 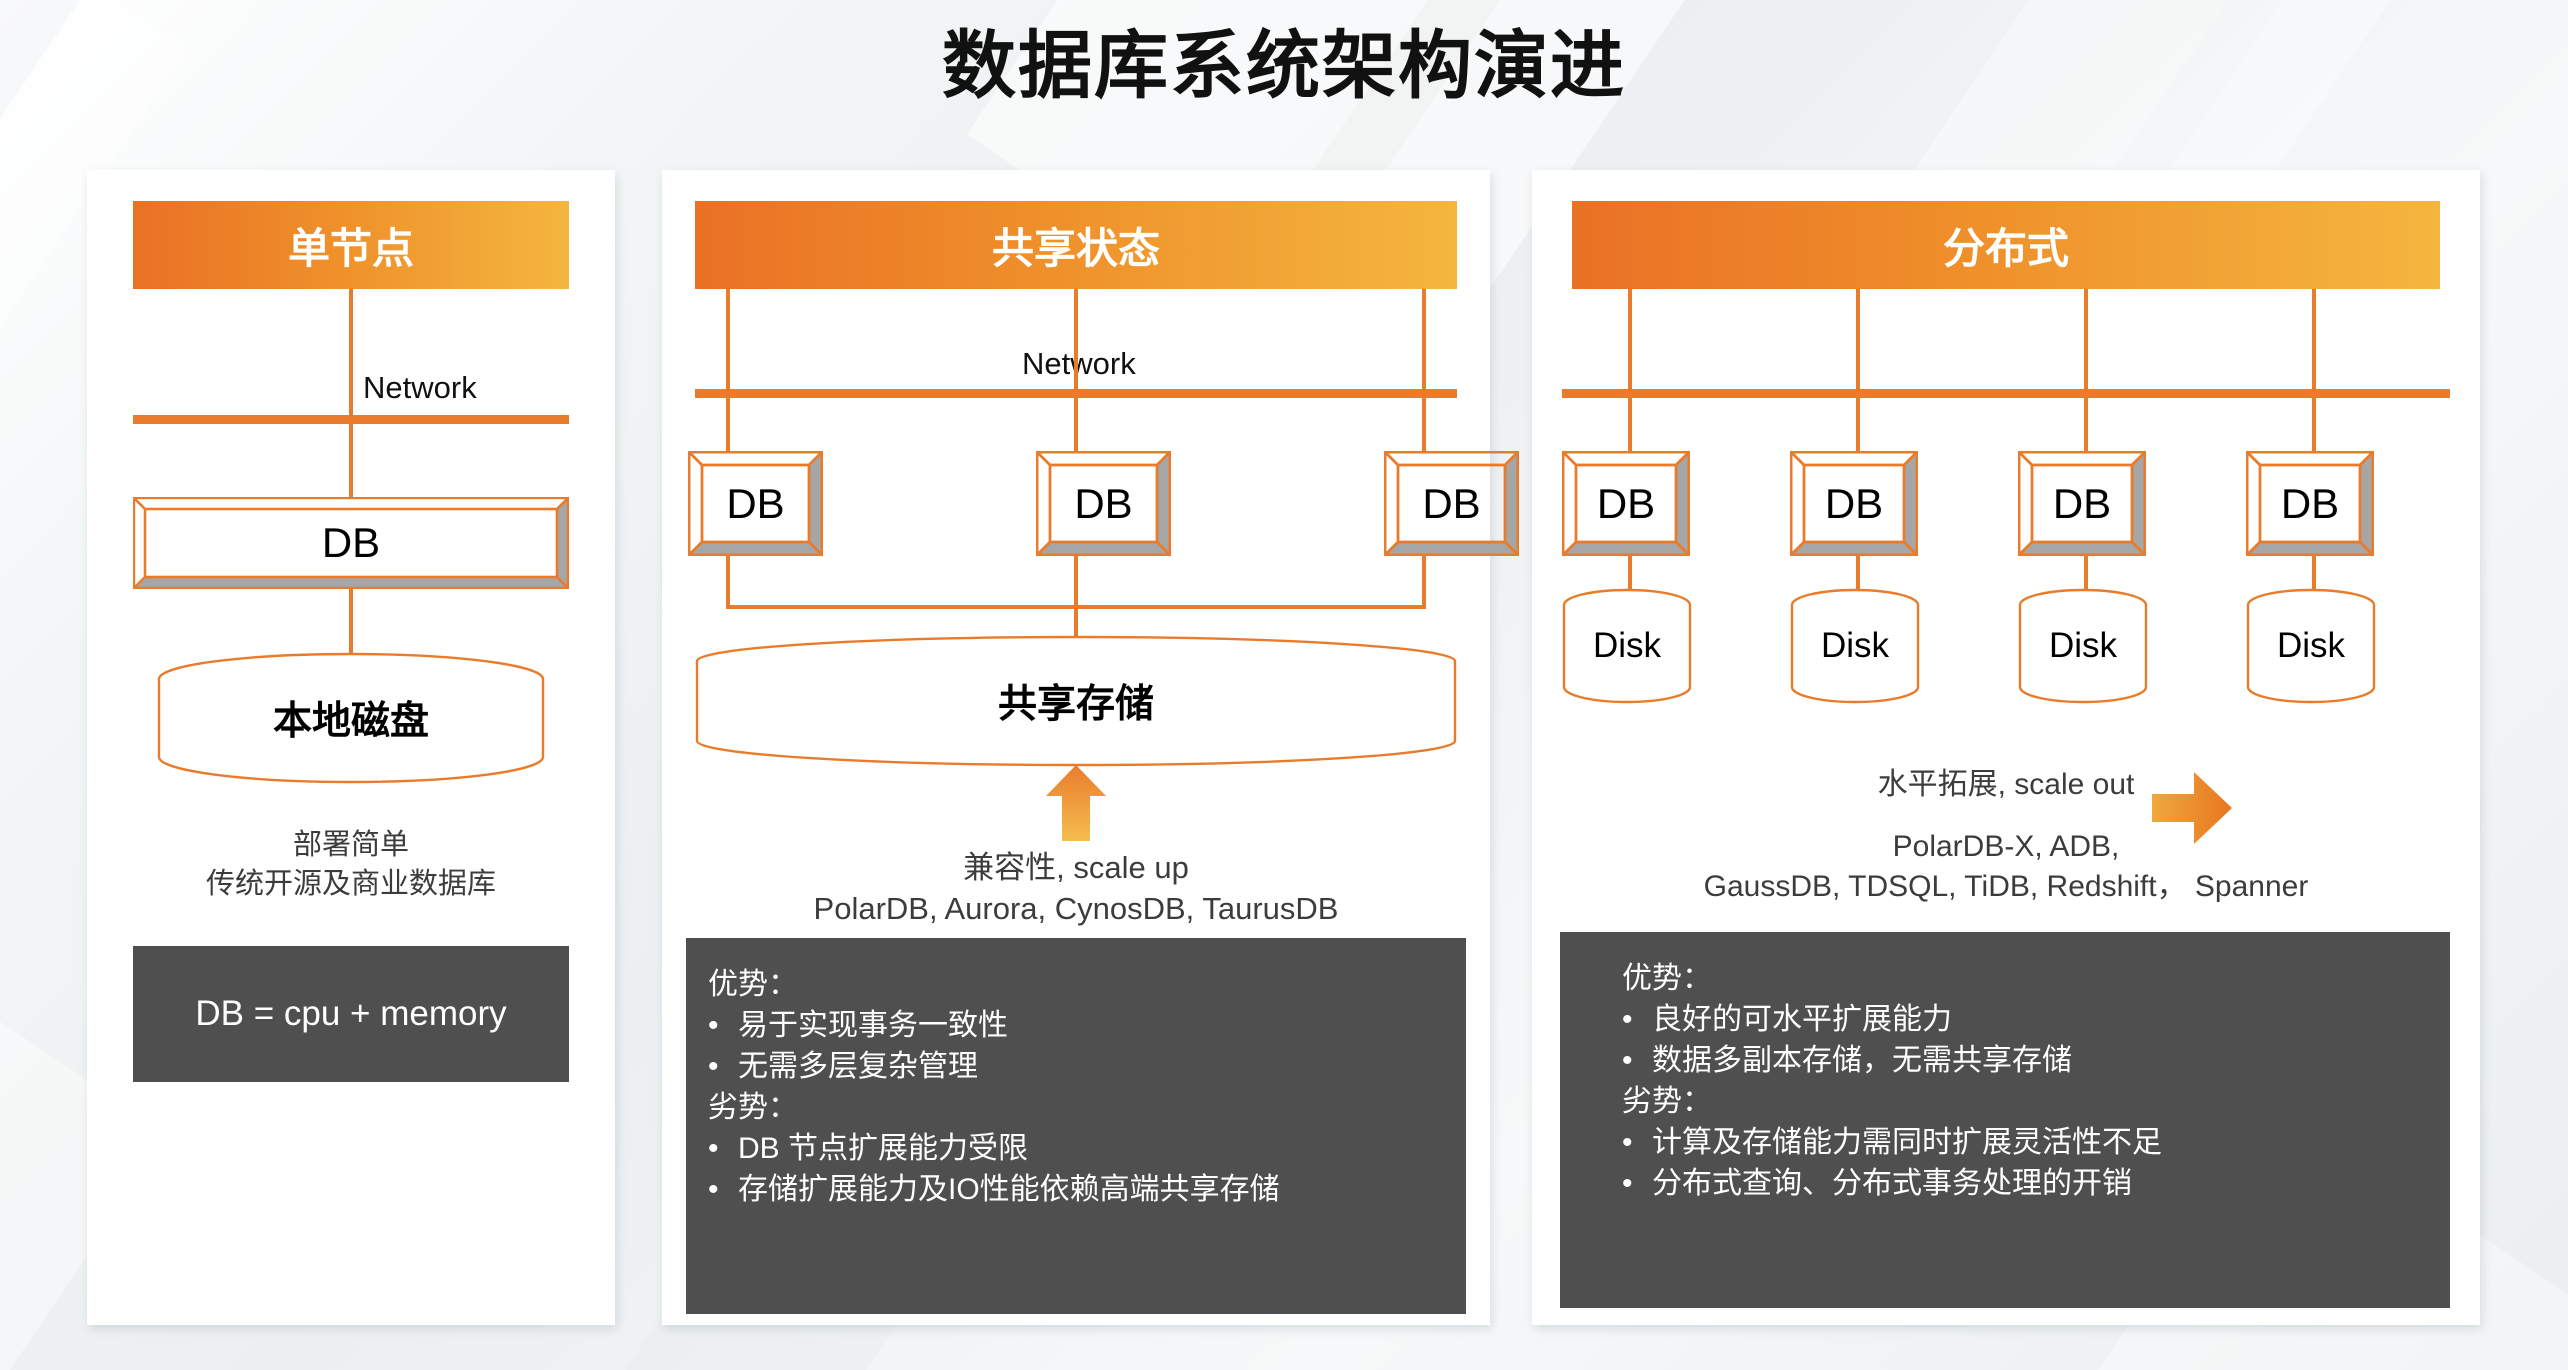 I want to click on note-bullet: 存储扩展能力及IO性能依赖高端共享存储, so click(x=1009, y=1190).